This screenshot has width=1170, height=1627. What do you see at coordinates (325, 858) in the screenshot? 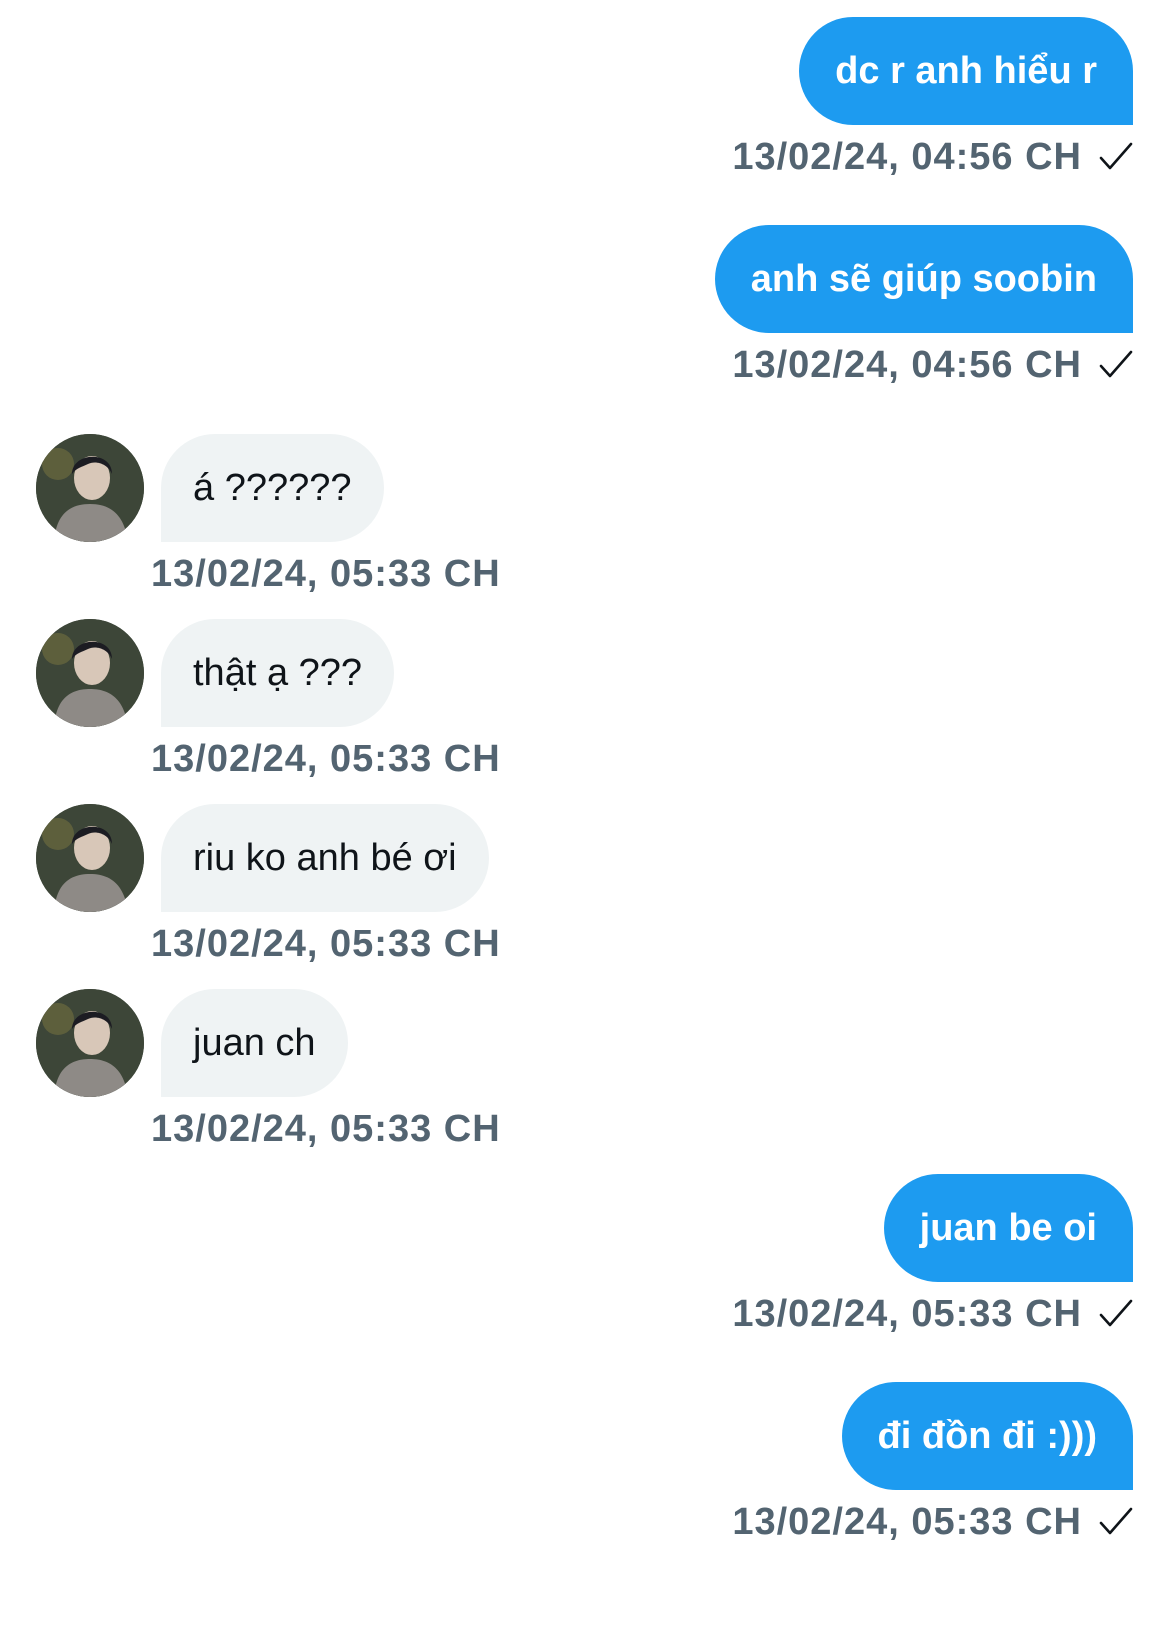
I see `message-bubble-incoming: riu ko anh bé ơi` at bounding box center [325, 858].